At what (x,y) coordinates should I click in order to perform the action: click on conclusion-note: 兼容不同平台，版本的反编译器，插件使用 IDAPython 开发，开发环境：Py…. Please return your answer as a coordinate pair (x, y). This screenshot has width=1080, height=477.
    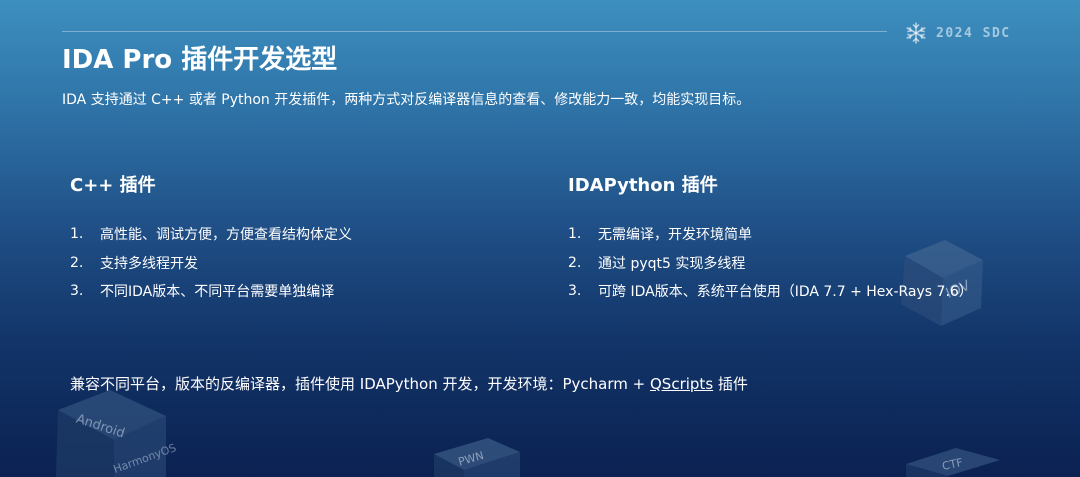
    Looking at the image, I should click on (409, 384).